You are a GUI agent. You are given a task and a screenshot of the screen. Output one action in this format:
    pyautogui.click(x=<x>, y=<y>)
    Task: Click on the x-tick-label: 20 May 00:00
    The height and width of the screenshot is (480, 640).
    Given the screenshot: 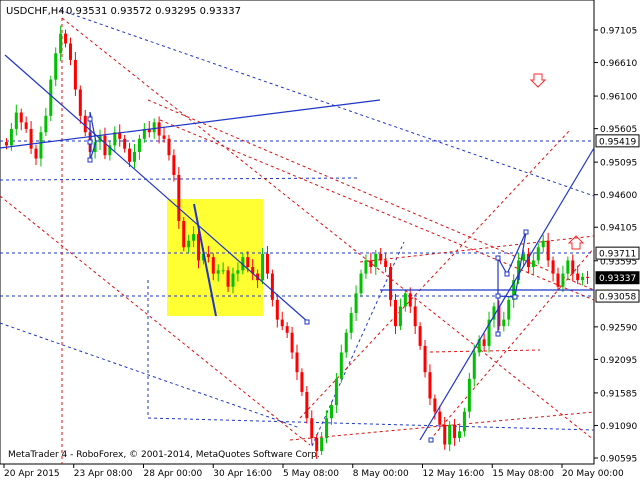 What is the action you would take?
    pyautogui.click(x=593, y=474)
    